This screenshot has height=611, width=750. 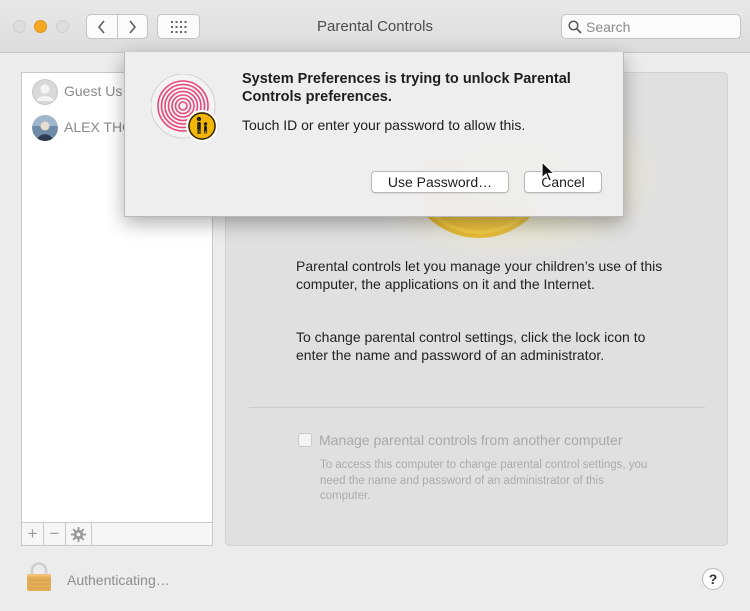 I want to click on minus-icon: −, so click(x=54, y=533).